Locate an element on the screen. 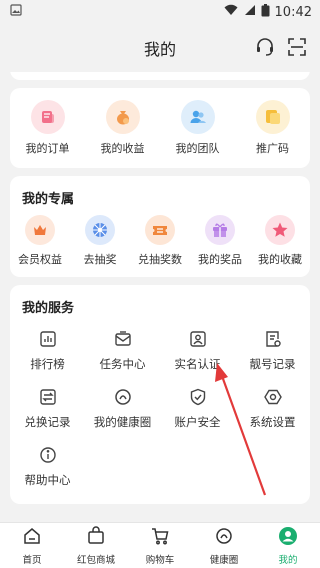 The image size is (320, 568). services-item: 实名认证 is located at coordinates (197, 350).